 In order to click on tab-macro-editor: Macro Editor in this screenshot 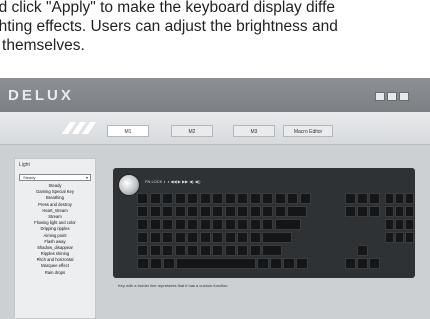, I will do `click(308, 131)`.